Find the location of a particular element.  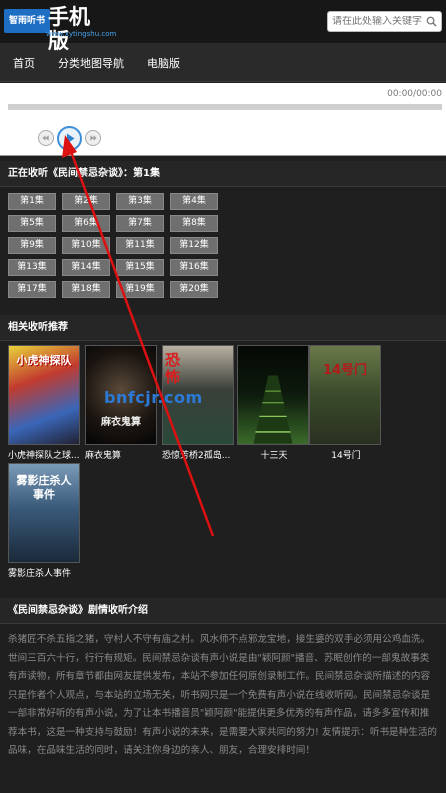

play-button is located at coordinates (69, 138).